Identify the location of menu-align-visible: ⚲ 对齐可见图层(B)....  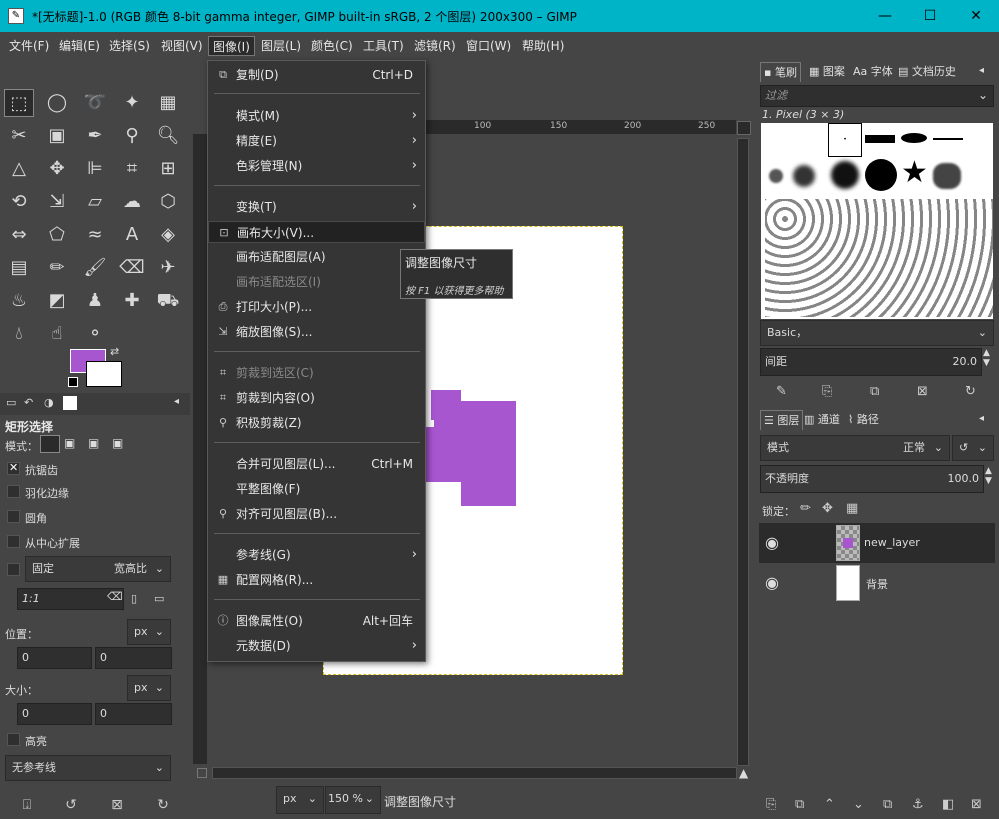
(316, 514).